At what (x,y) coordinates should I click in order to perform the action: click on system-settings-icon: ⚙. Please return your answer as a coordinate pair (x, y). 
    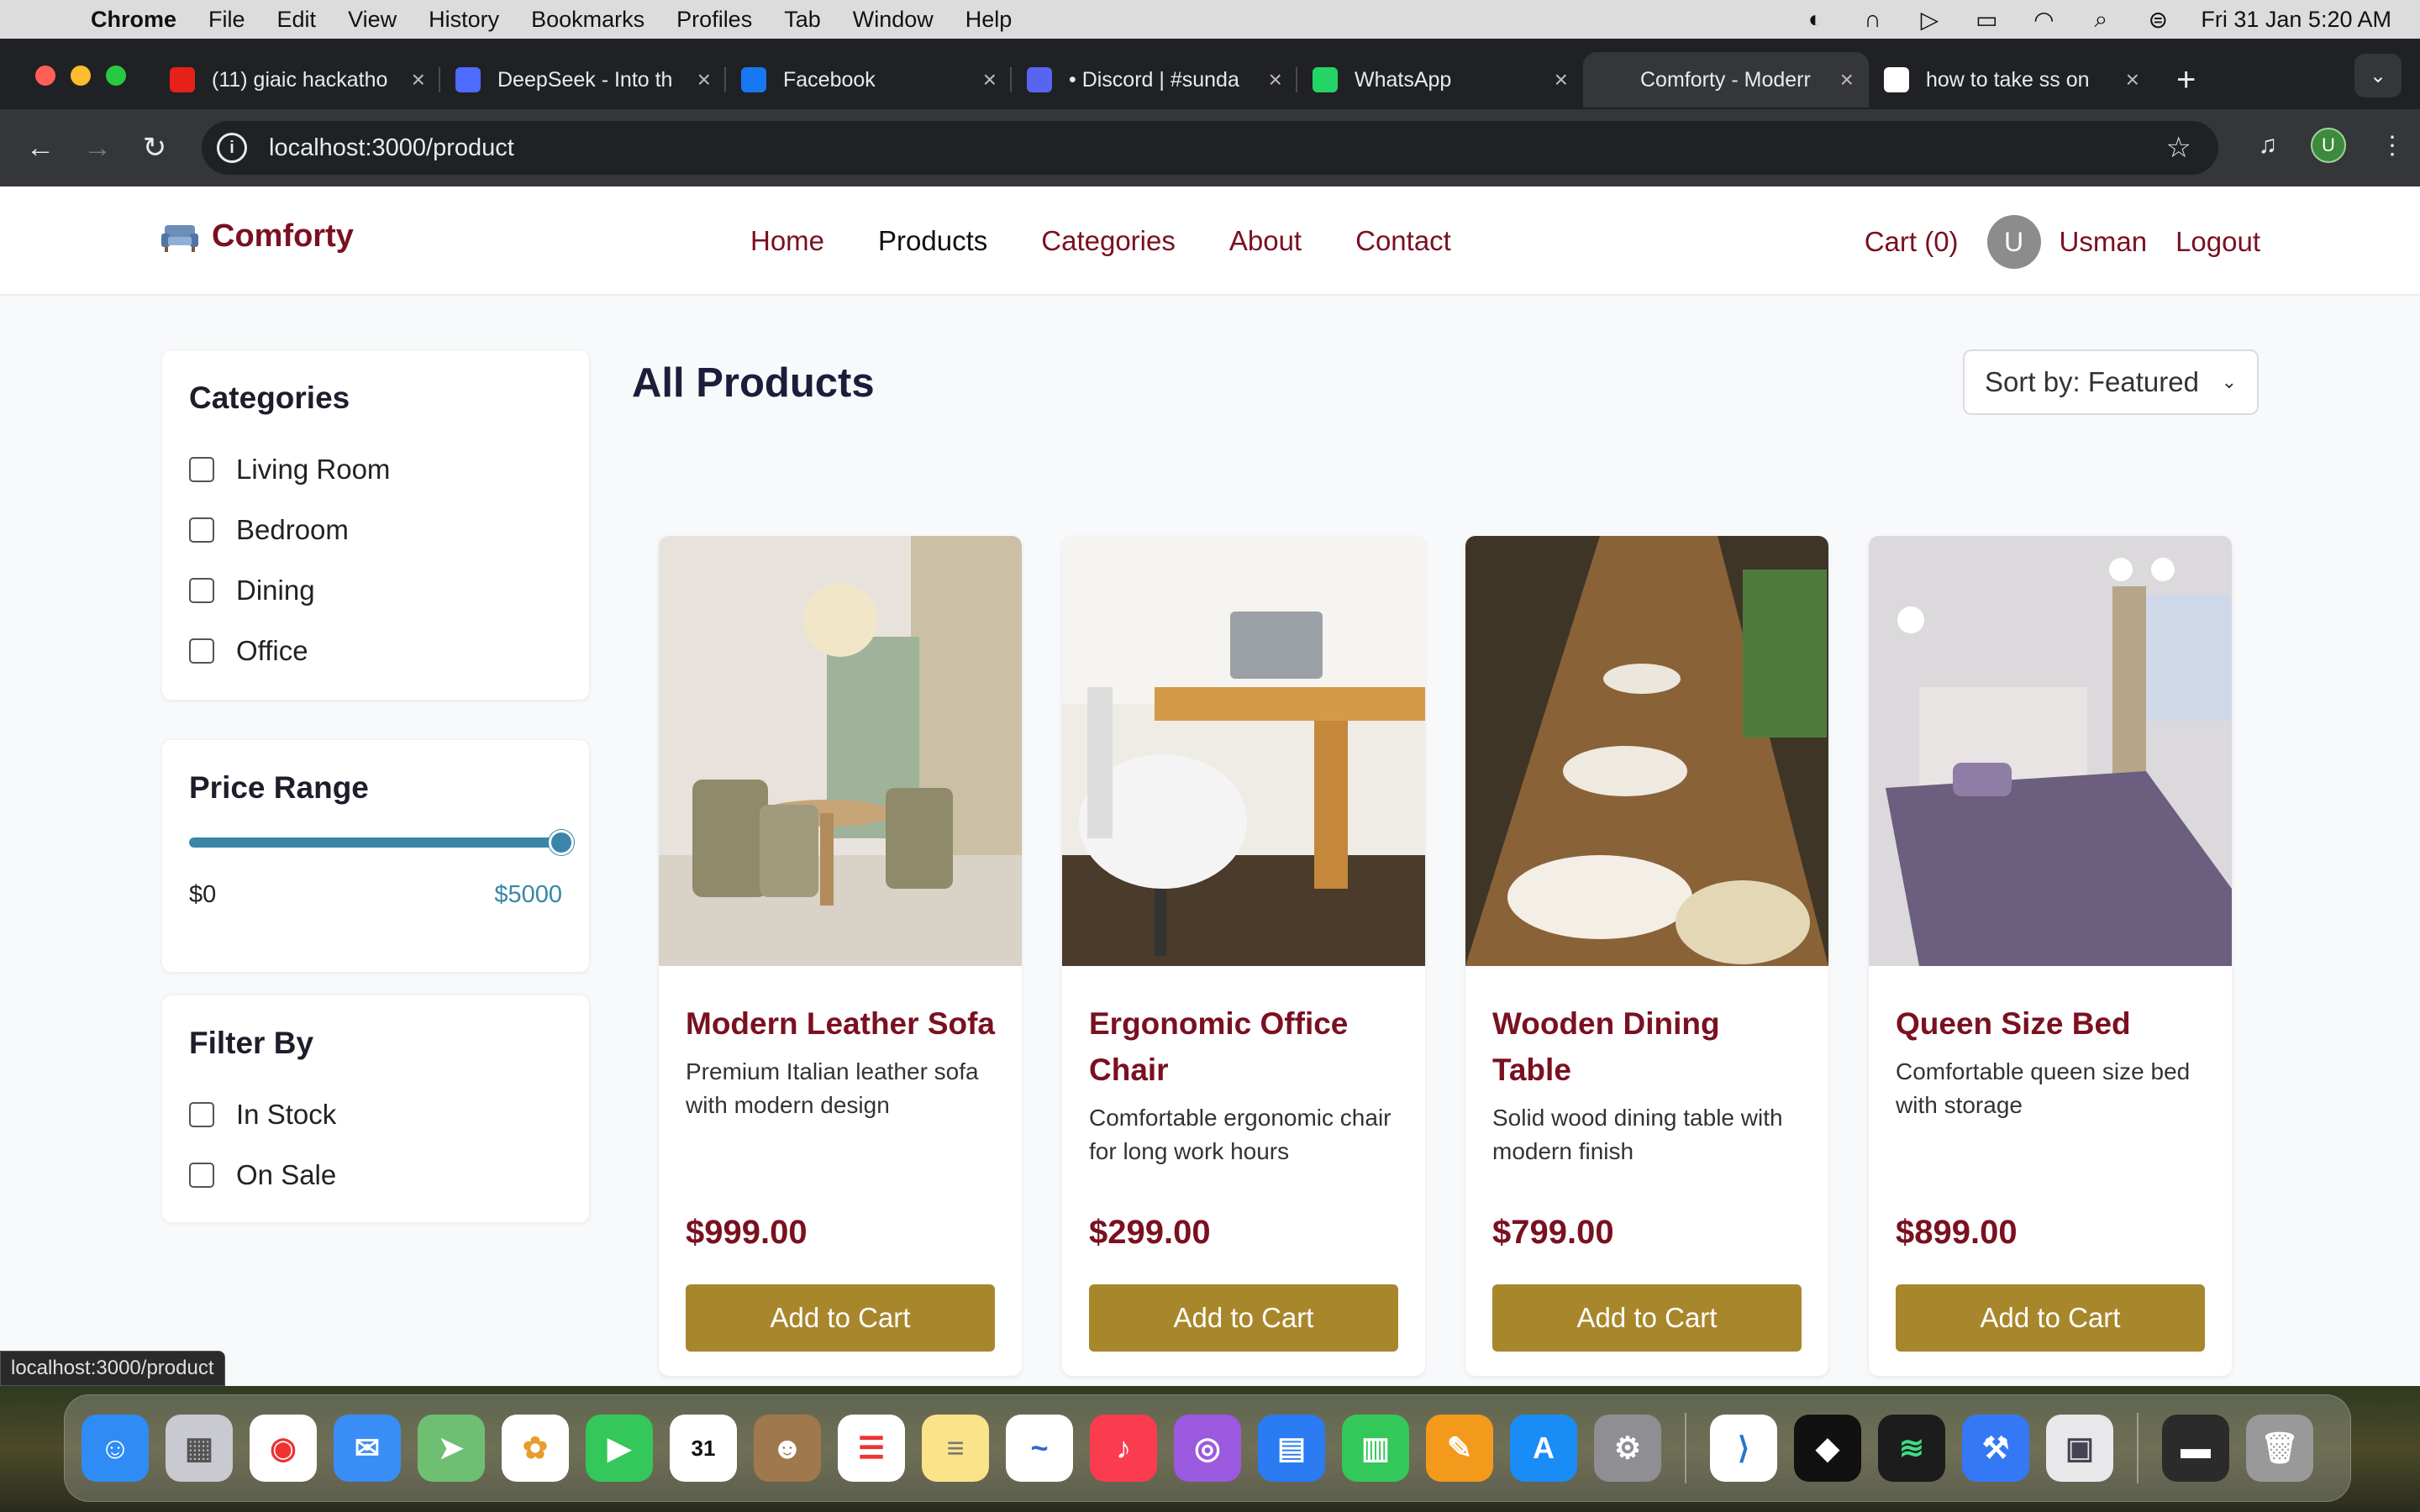
    Looking at the image, I should click on (1627, 1448).